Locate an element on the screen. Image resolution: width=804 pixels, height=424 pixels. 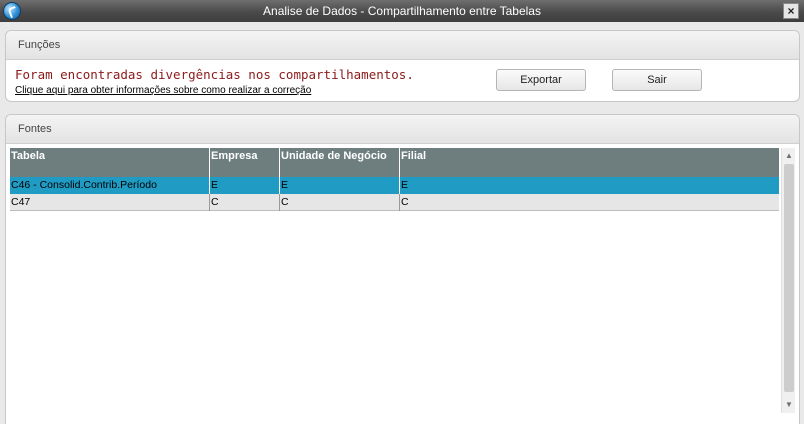
export-button-label: Exportar is located at coordinates (541, 80).